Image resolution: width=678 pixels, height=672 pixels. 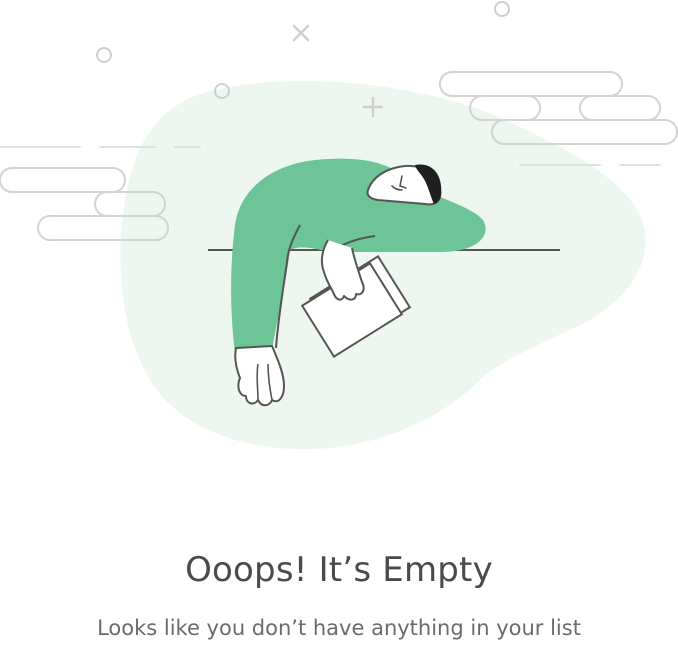 I want to click on empty-state-title: Ooops! It’s Empty, so click(x=339, y=570).